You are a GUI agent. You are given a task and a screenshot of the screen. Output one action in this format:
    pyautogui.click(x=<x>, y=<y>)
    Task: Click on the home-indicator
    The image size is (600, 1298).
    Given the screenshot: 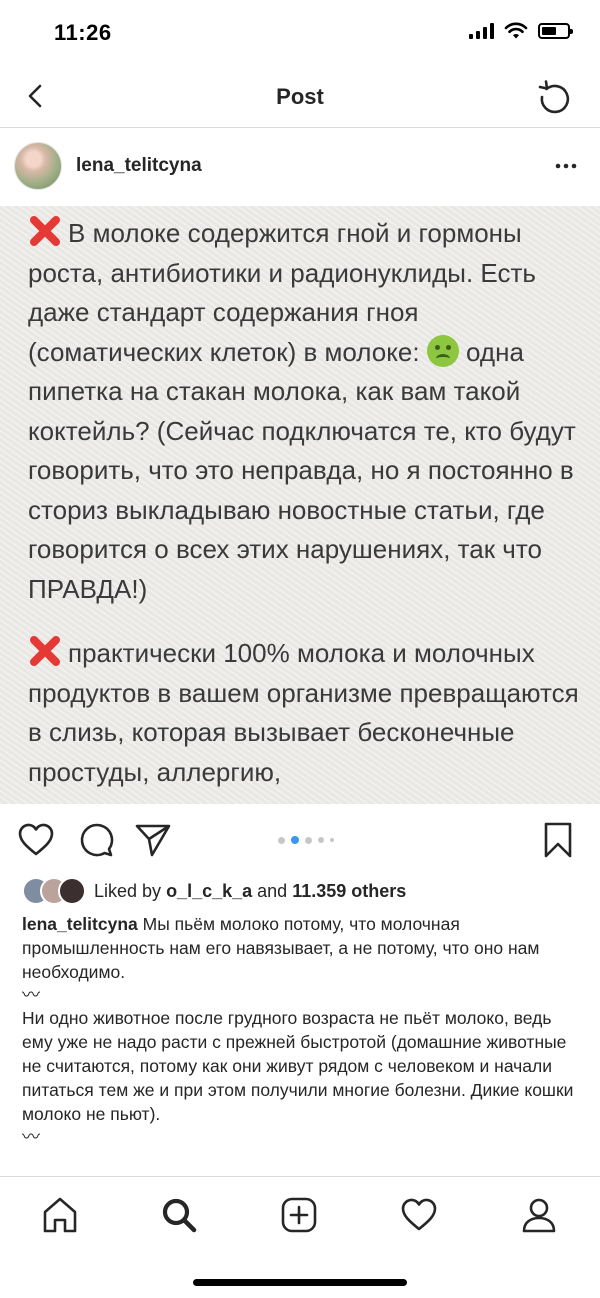 What is the action you would take?
    pyautogui.click(x=300, y=1282)
    